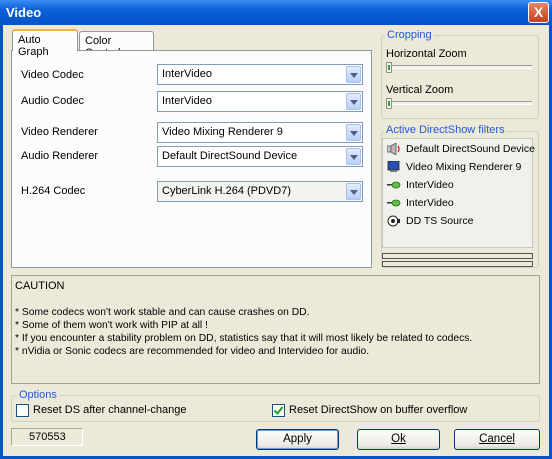 The height and width of the screenshot is (459, 552). What do you see at coordinates (60, 156) in the screenshot?
I see `audio-renderer-label: Audio Renderer` at bounding box center [60, 156].